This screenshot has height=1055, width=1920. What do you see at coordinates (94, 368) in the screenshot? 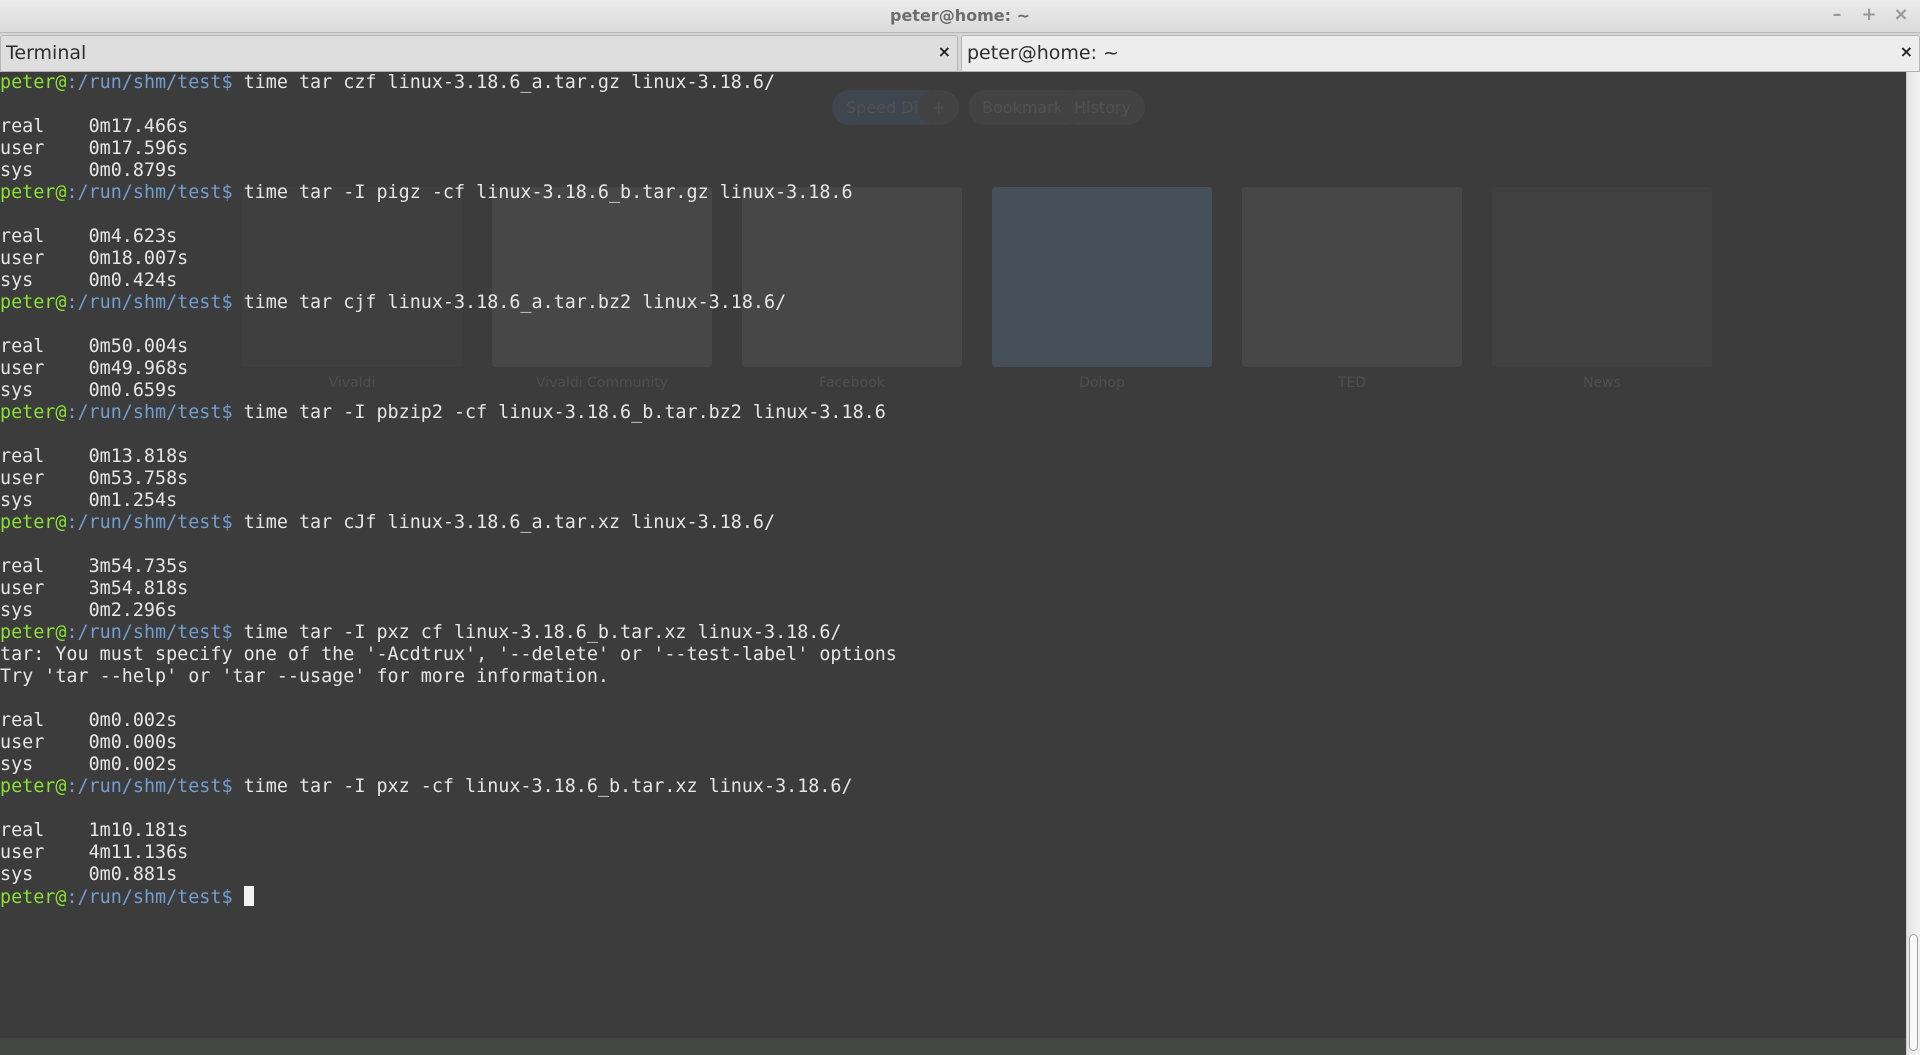
I see `output-line: user 0m49.968s` at bounding box center [94, 368].